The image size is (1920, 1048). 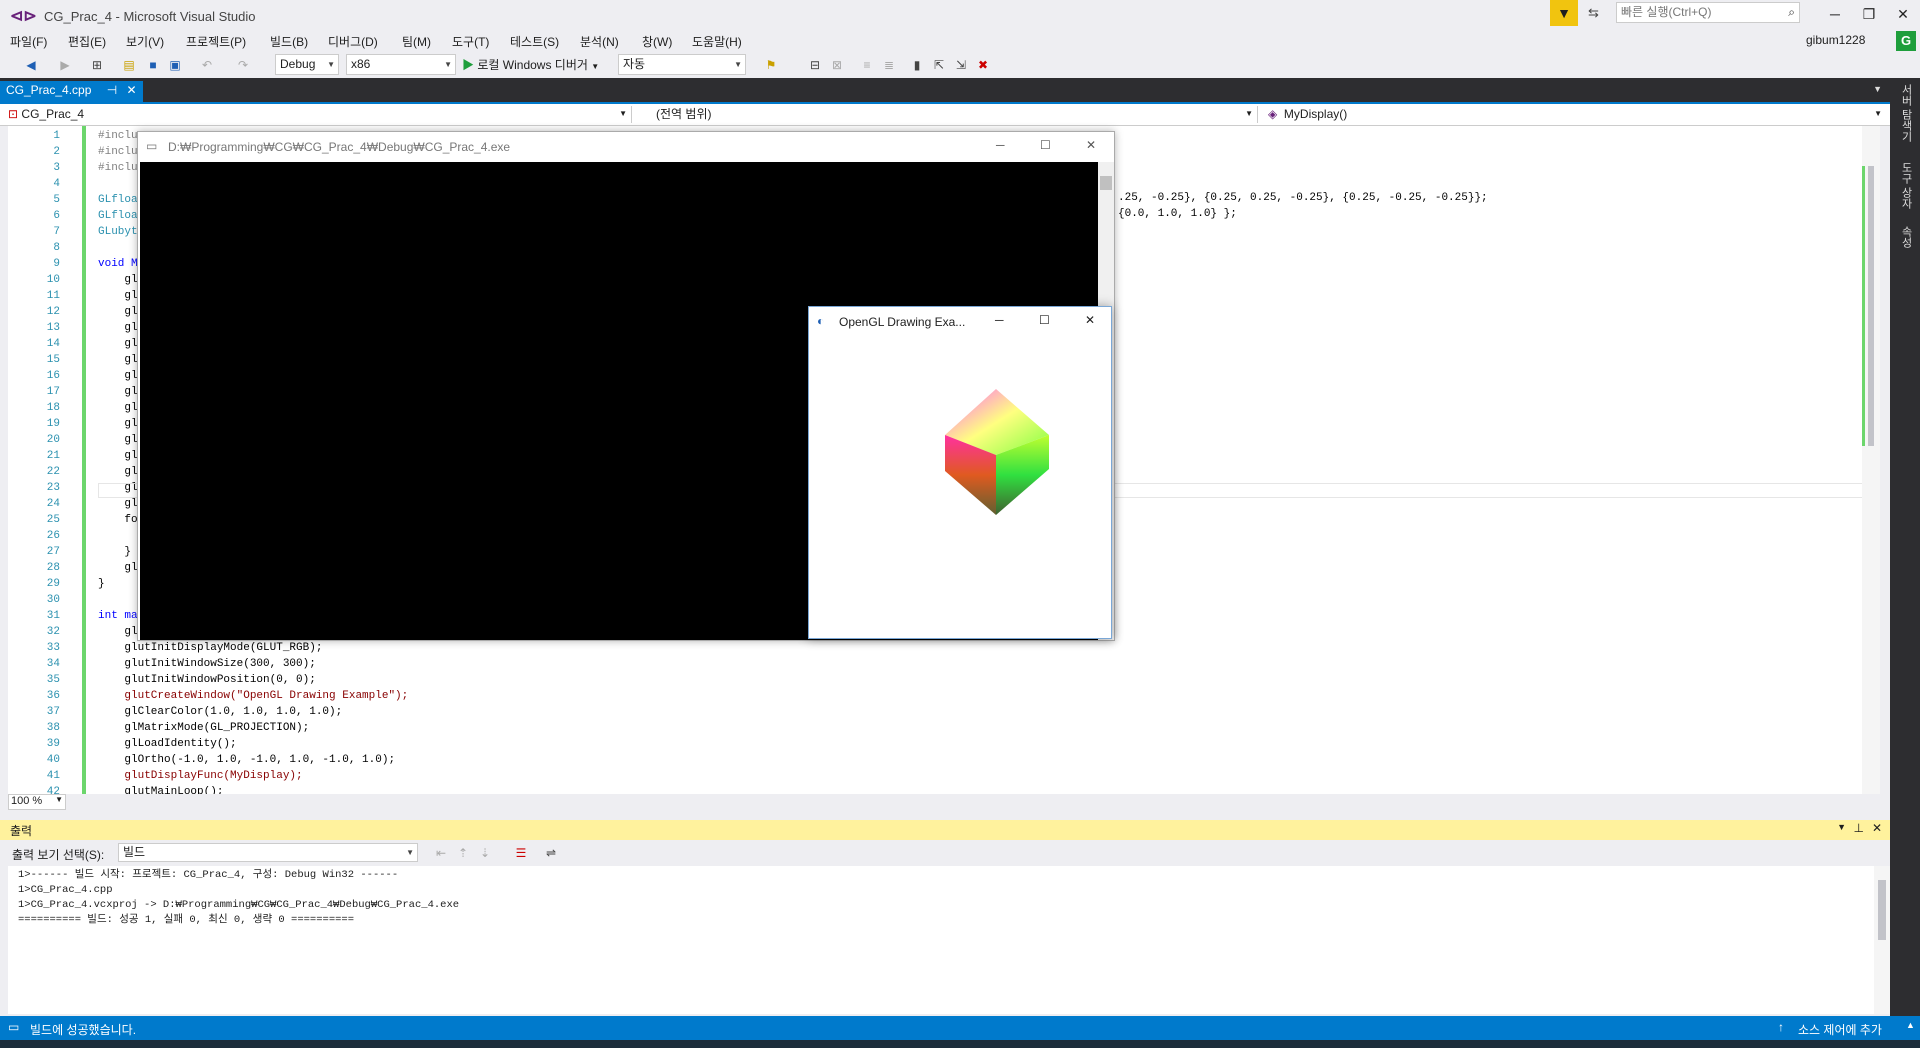 I want to click on next-message-icon: ⇣, so click(x=485, y=853).